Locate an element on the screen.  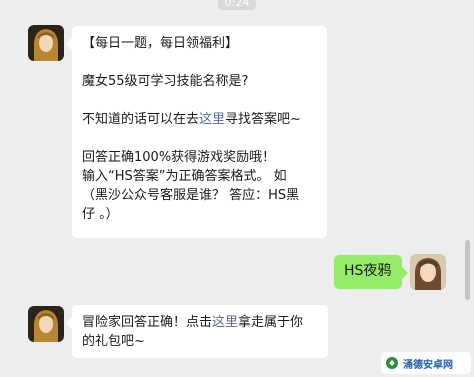
gift-link: 这里 is located at coordinates (225, 322).